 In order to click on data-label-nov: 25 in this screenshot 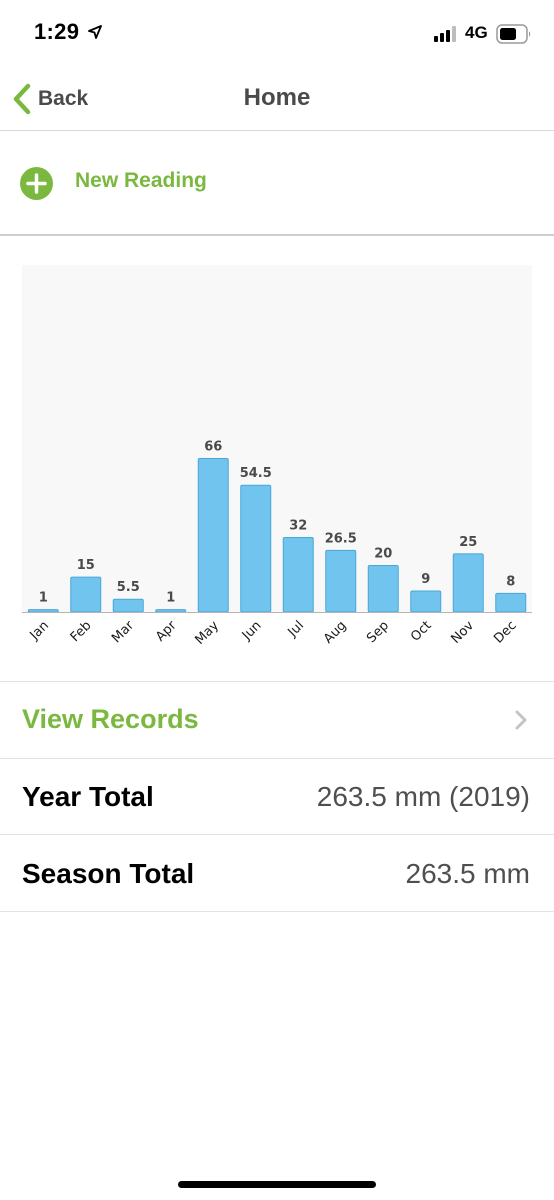, I will do `click(468, 542)`.